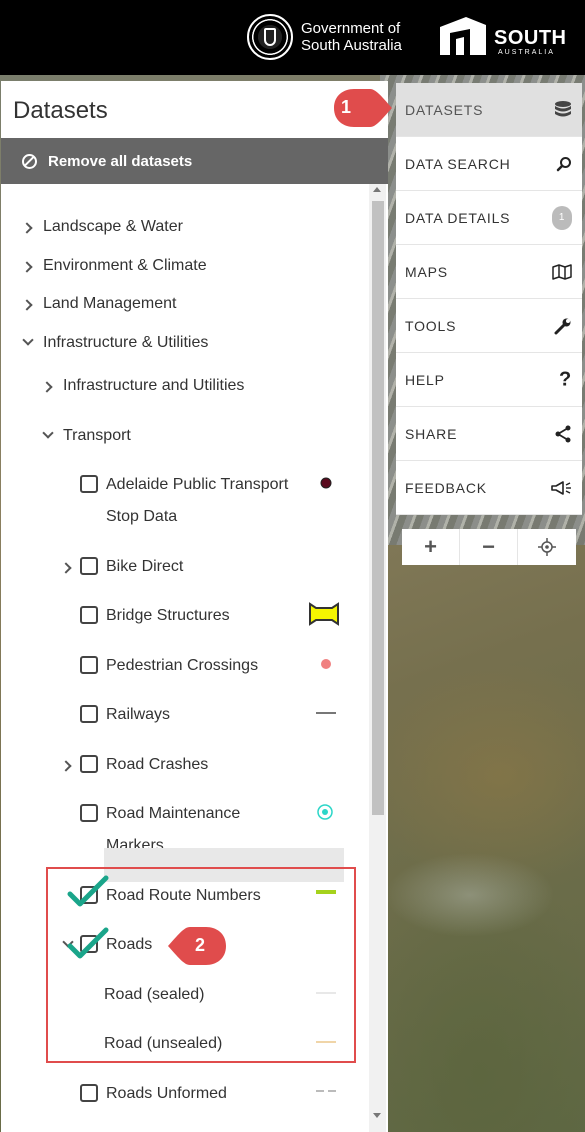 Image resolution: width=585 pixels, height=1132 pixels. Describe the element at coordinates (489, 434) in the screenshot. I see `nav-share: SHARE` at that location.